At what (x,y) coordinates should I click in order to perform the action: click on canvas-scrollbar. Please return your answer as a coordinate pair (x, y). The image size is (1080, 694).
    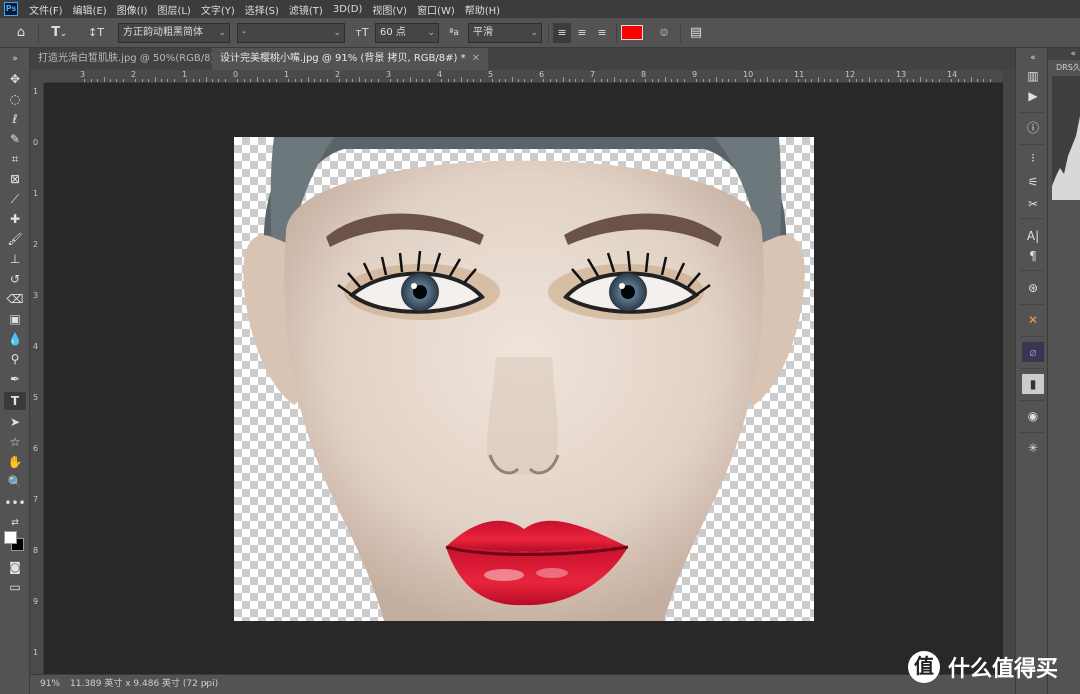
    Looking at the image, I should click on (1009, 372).